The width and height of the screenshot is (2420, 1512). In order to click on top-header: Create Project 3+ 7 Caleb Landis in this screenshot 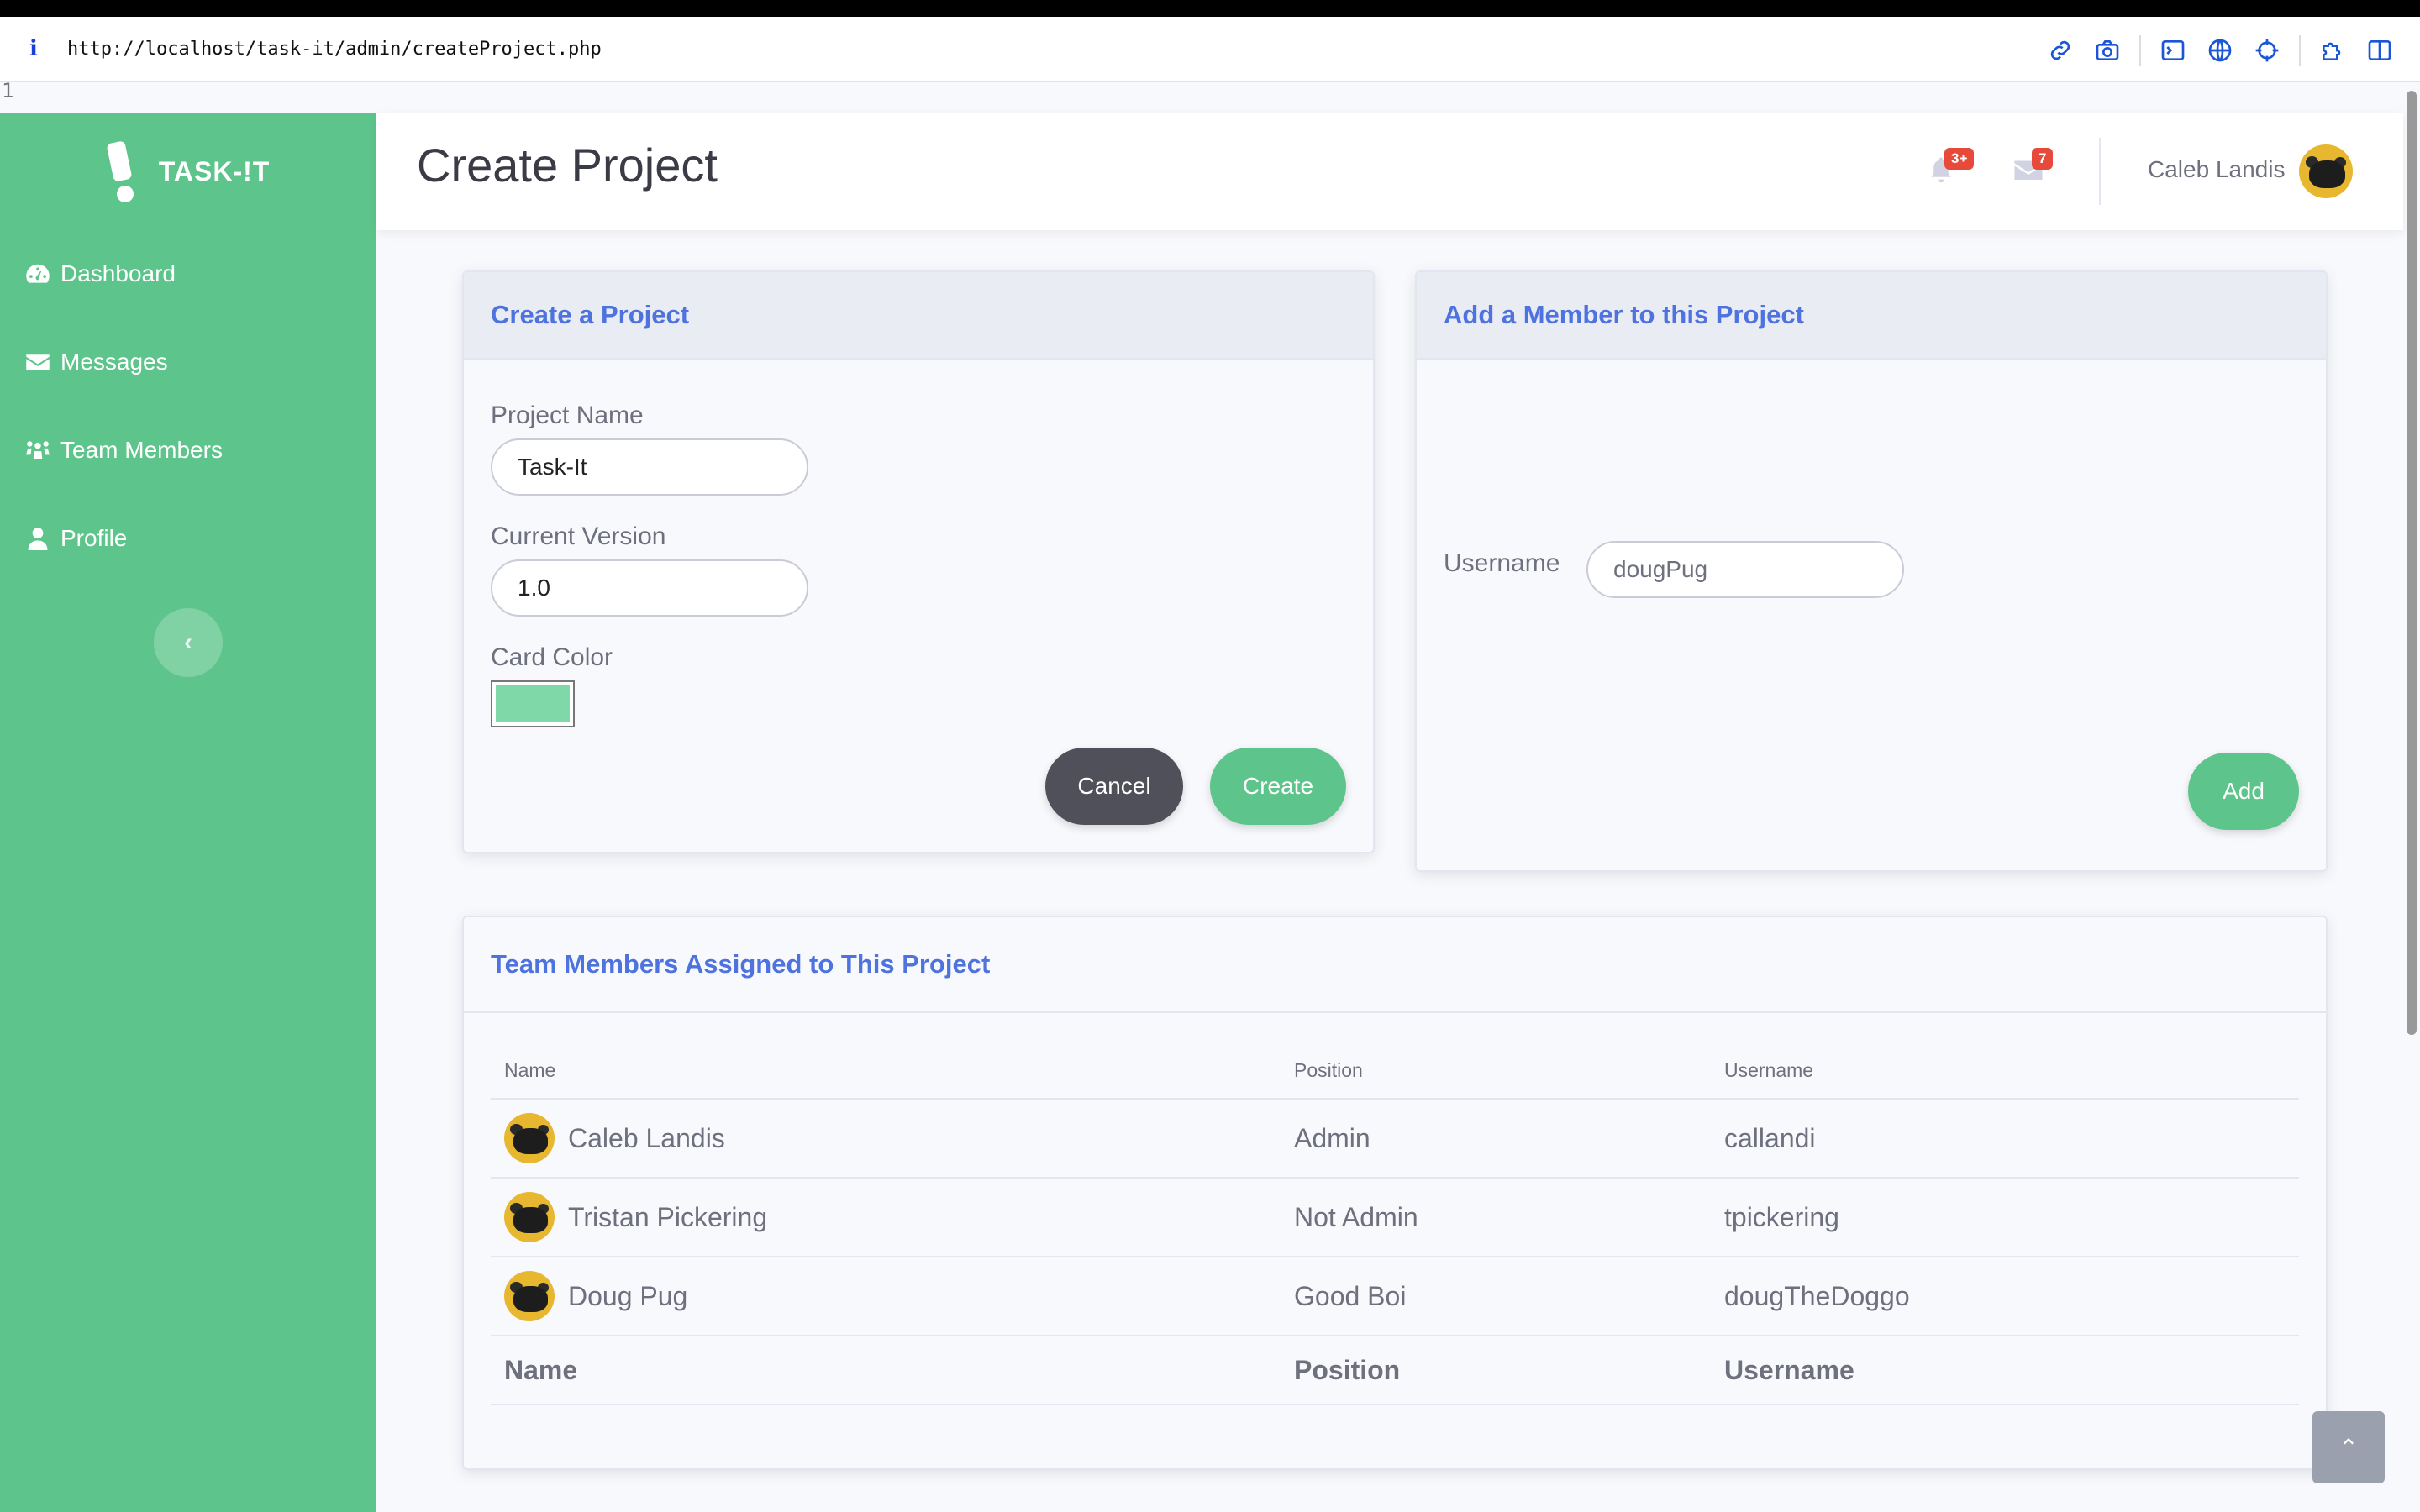, I will do `click(1389, 171)`.